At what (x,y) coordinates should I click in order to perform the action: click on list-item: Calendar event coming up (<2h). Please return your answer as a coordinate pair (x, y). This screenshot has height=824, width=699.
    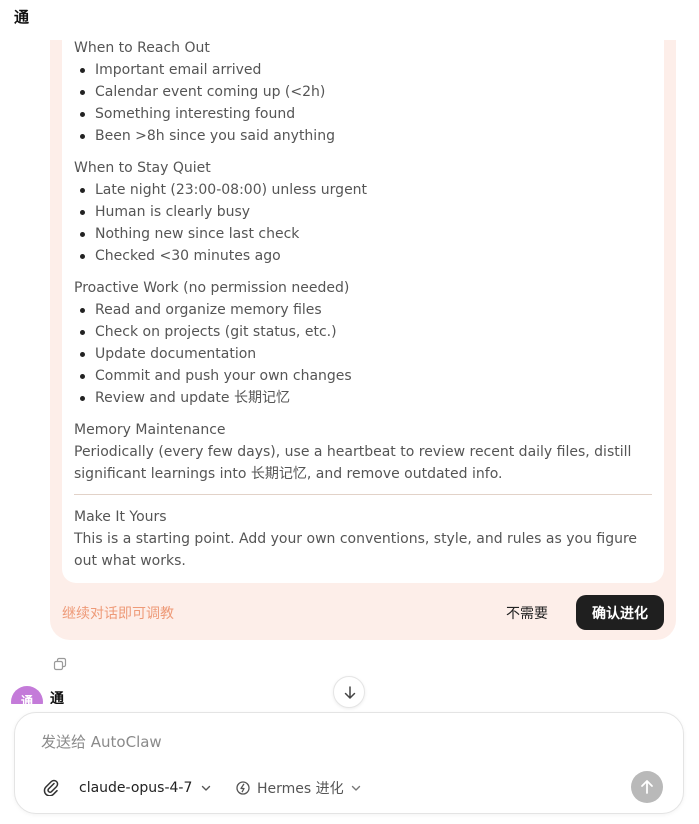
    Looking at the image, I should click on (364, 92).